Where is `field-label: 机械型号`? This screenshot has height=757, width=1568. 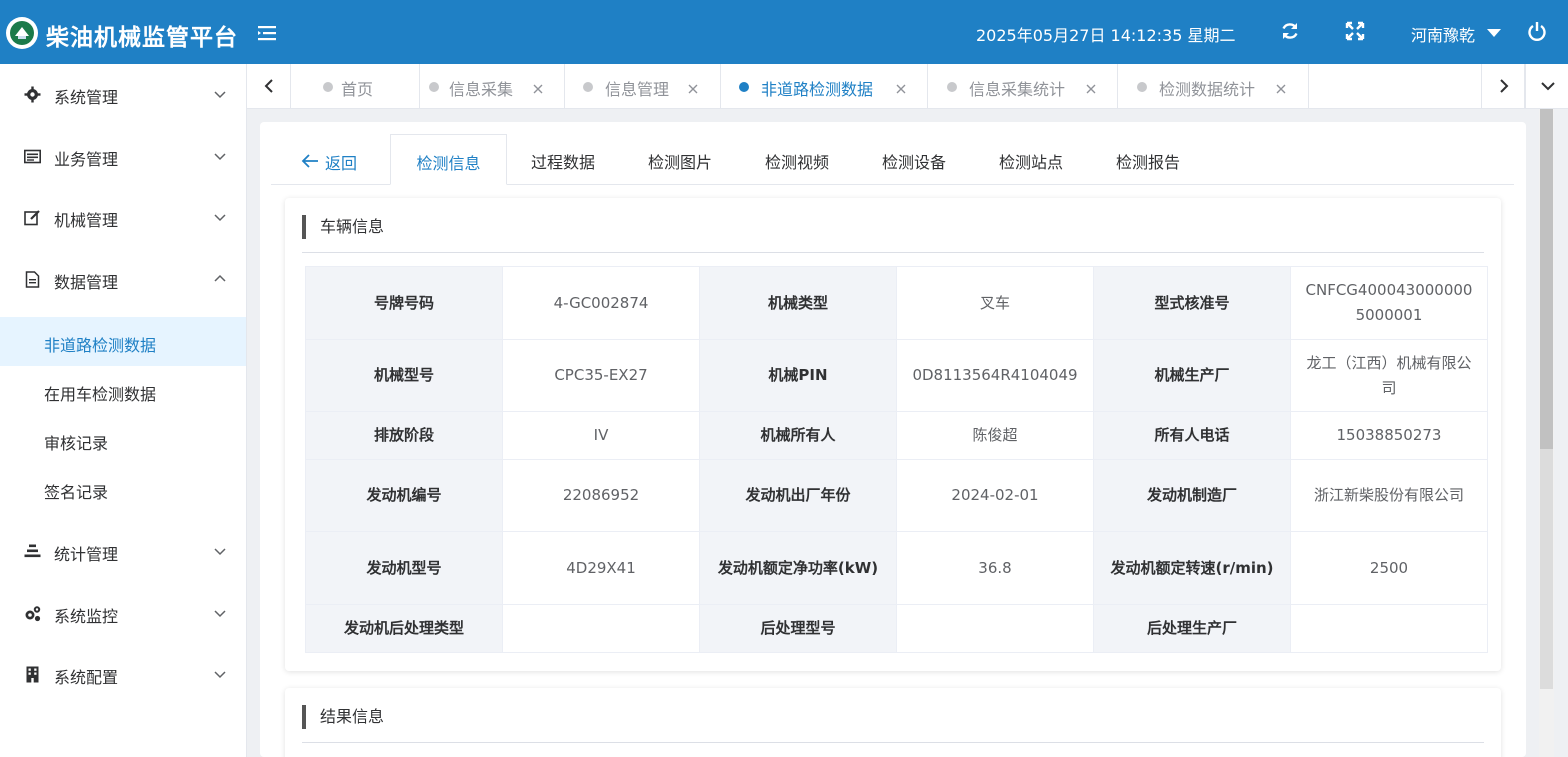
field-label: 机械型号 is located at coordinates (404, 375).